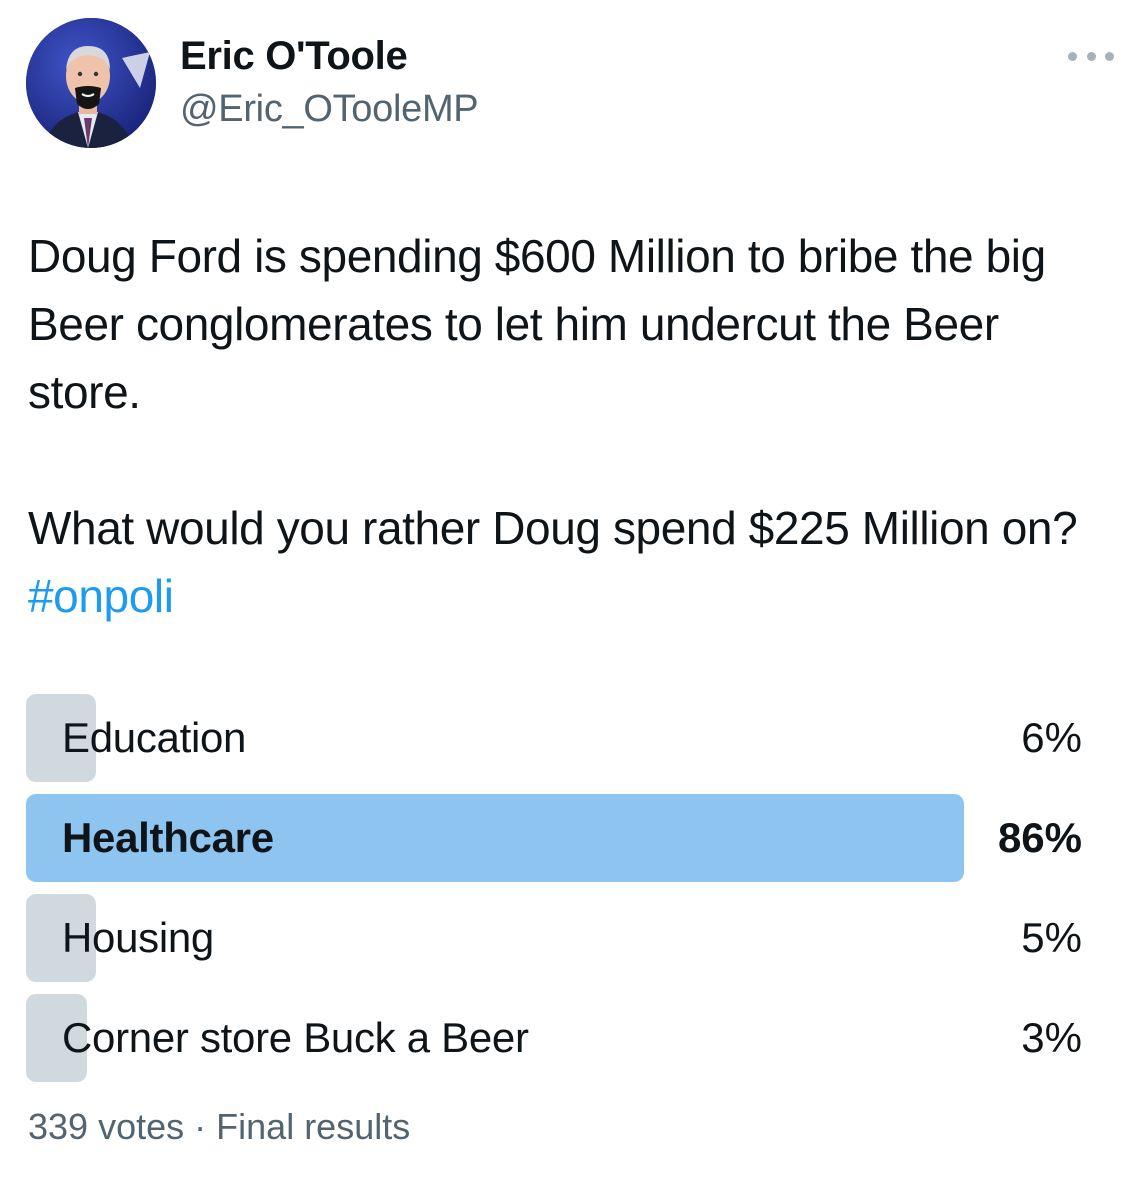 This screenshot has width=1144, height=1200. What do you see at coordinates (556, 738) in the screenshot?
I see `poll-option-education: Education 6%` at bounding box center [556, 738].